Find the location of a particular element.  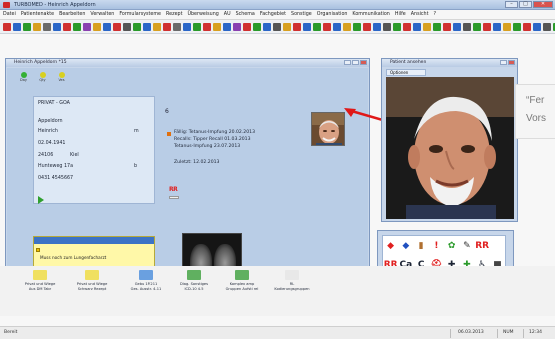

quick-form-1: Privat und Wiege Aus DM Tabr is located at coordinates (40, 280).